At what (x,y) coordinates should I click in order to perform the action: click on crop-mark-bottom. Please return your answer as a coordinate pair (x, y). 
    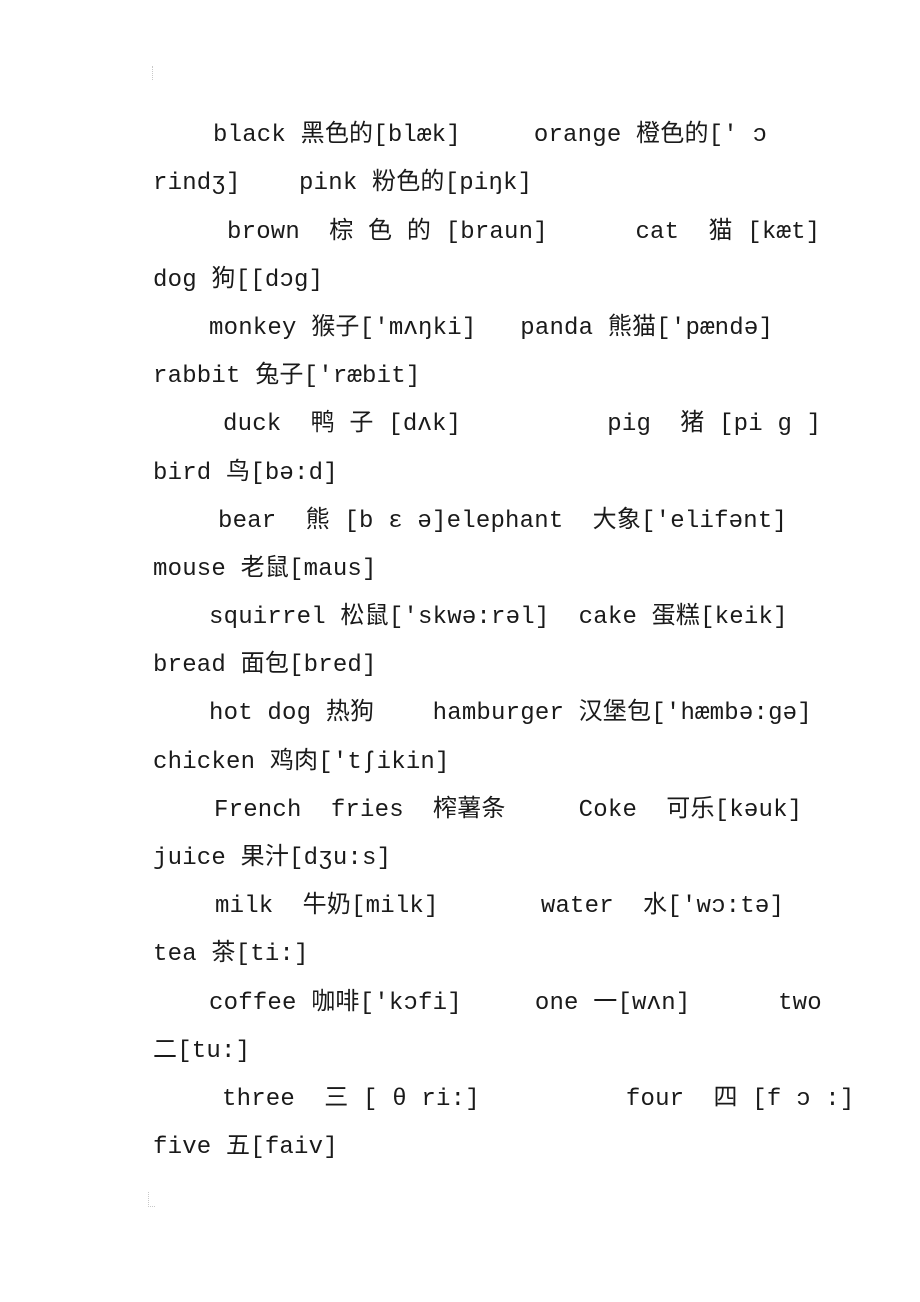
    Looking at the image, I should click on (151, 1199).